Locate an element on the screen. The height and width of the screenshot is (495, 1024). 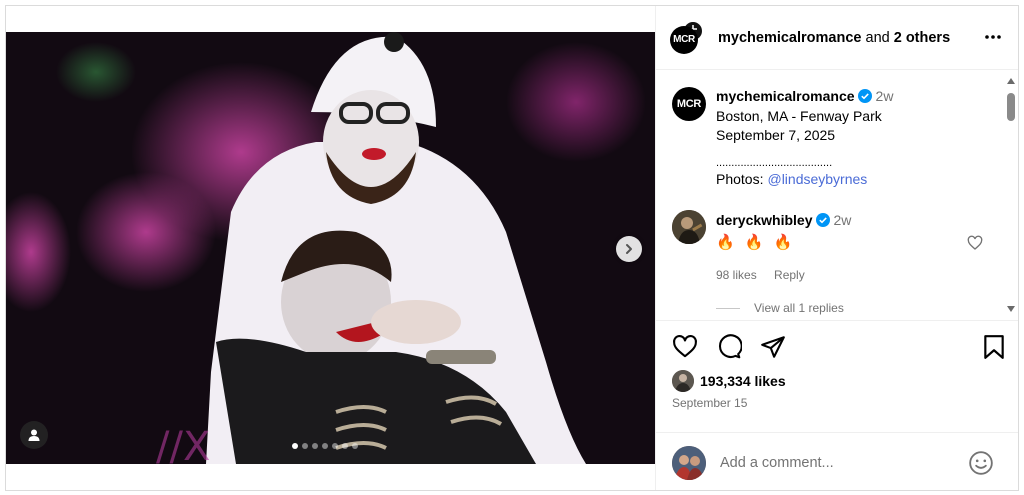
chevron-right-icon is located at coordinates (629, 249).